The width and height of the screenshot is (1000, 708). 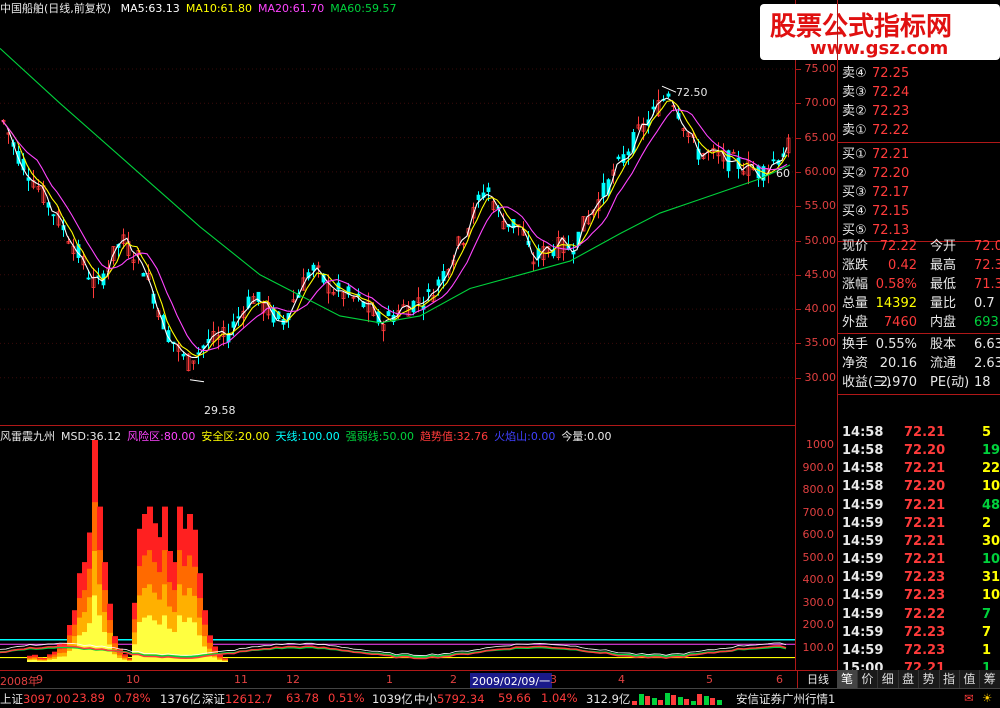 I want to click on tick-row: 14:59 72.21 10, so click(x=919, y=560).